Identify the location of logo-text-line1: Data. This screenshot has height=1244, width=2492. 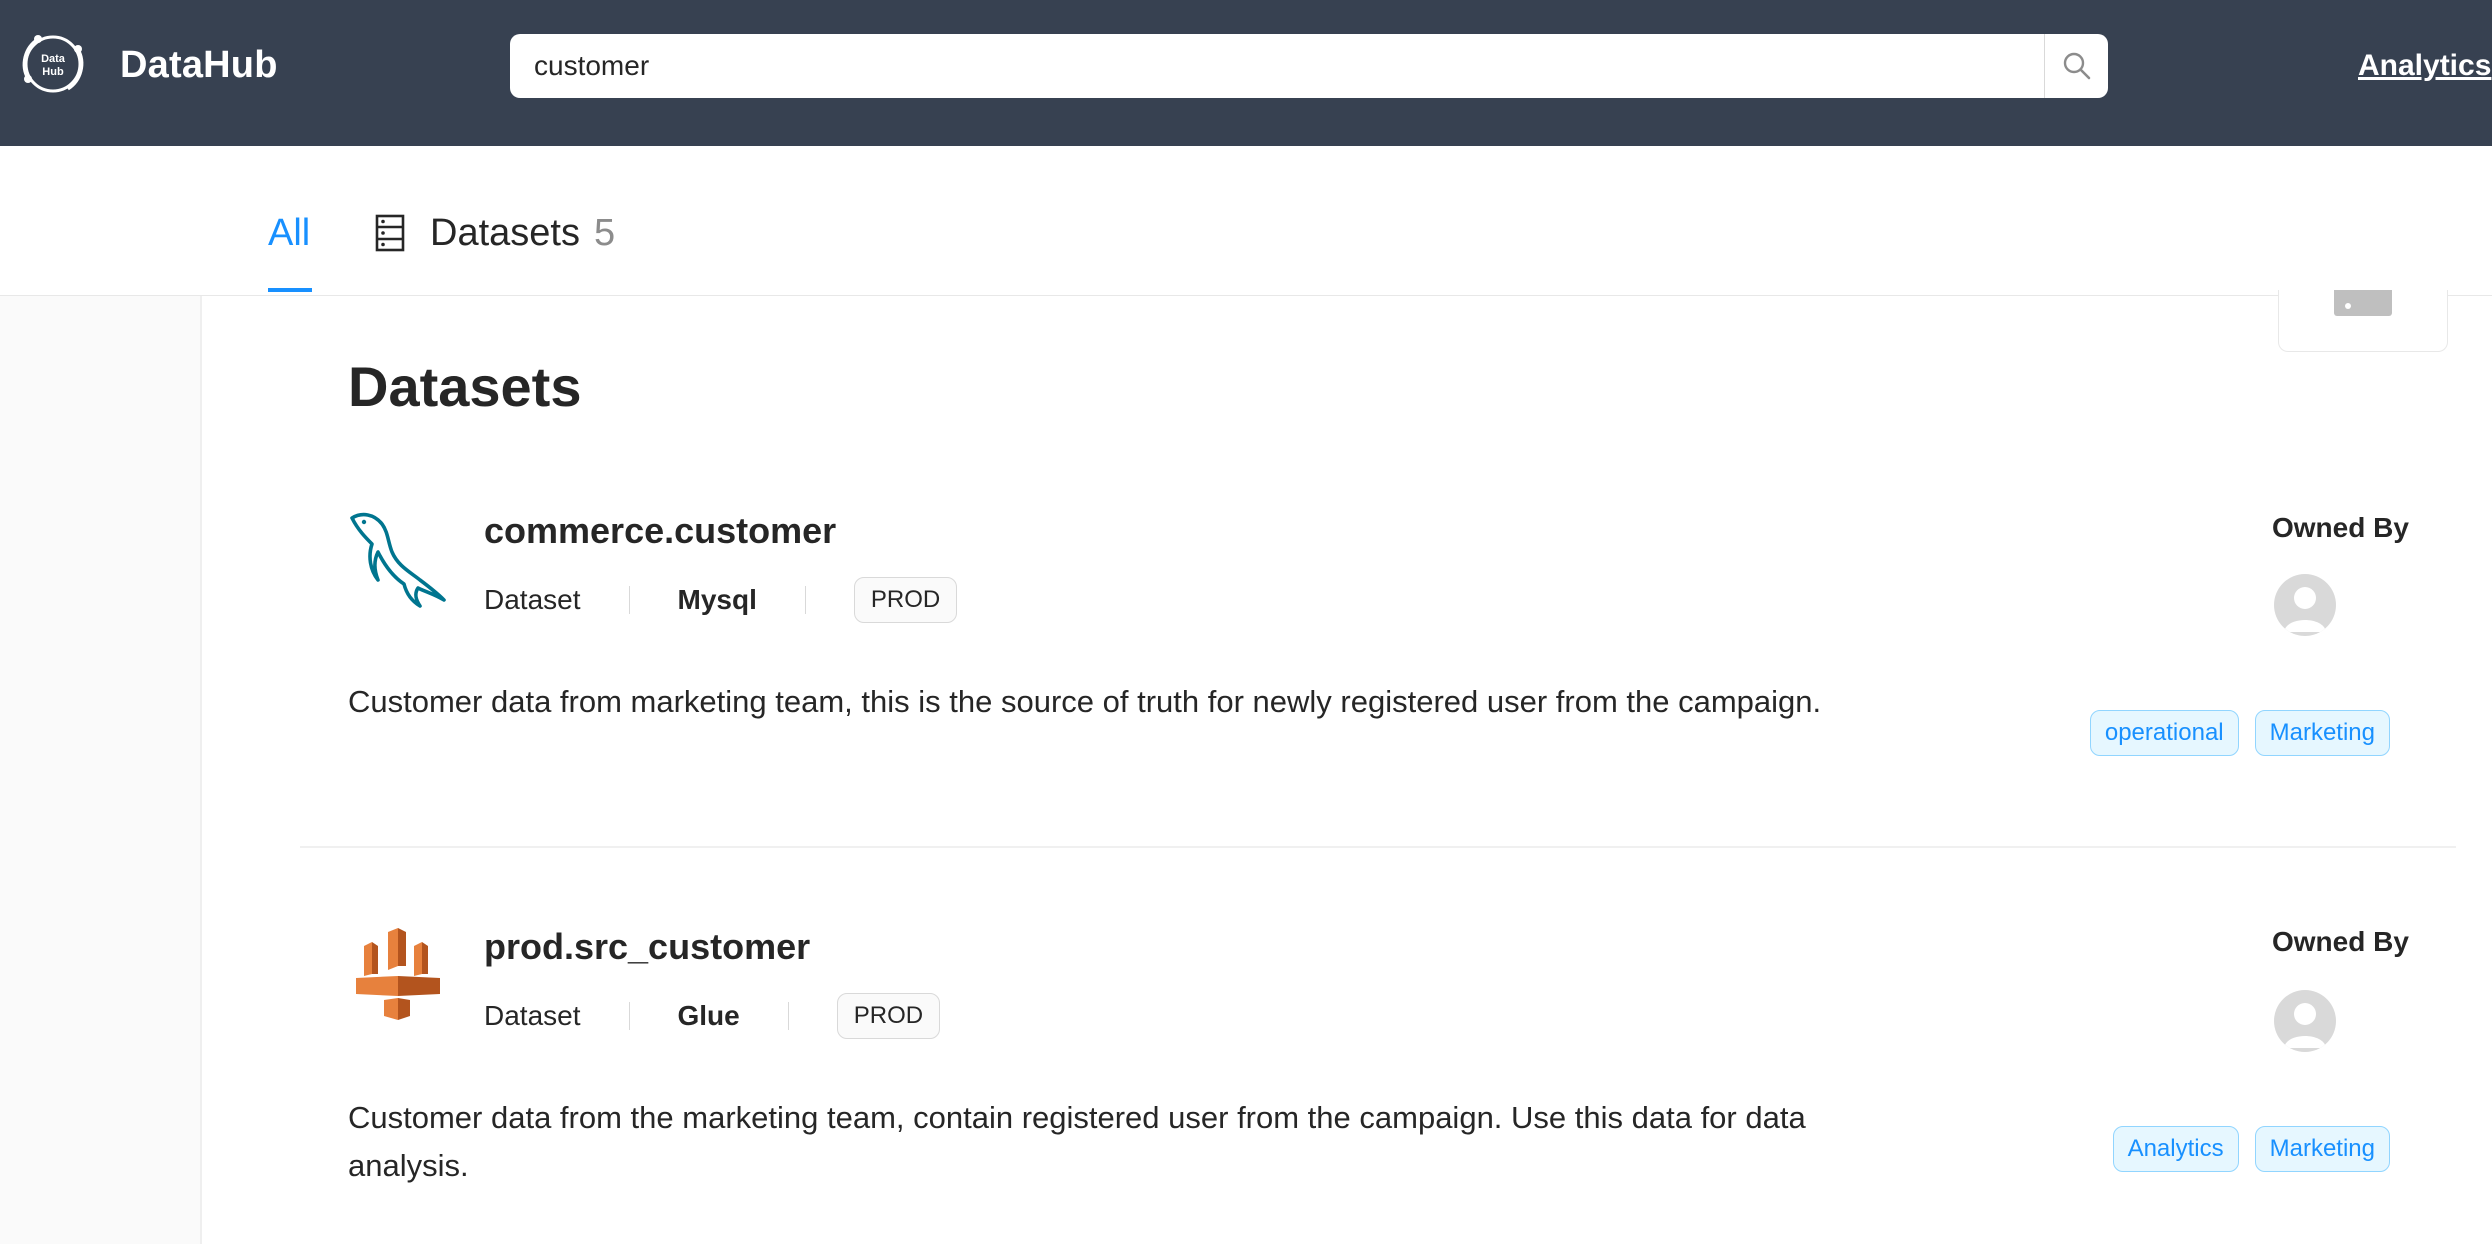
(53, 59).